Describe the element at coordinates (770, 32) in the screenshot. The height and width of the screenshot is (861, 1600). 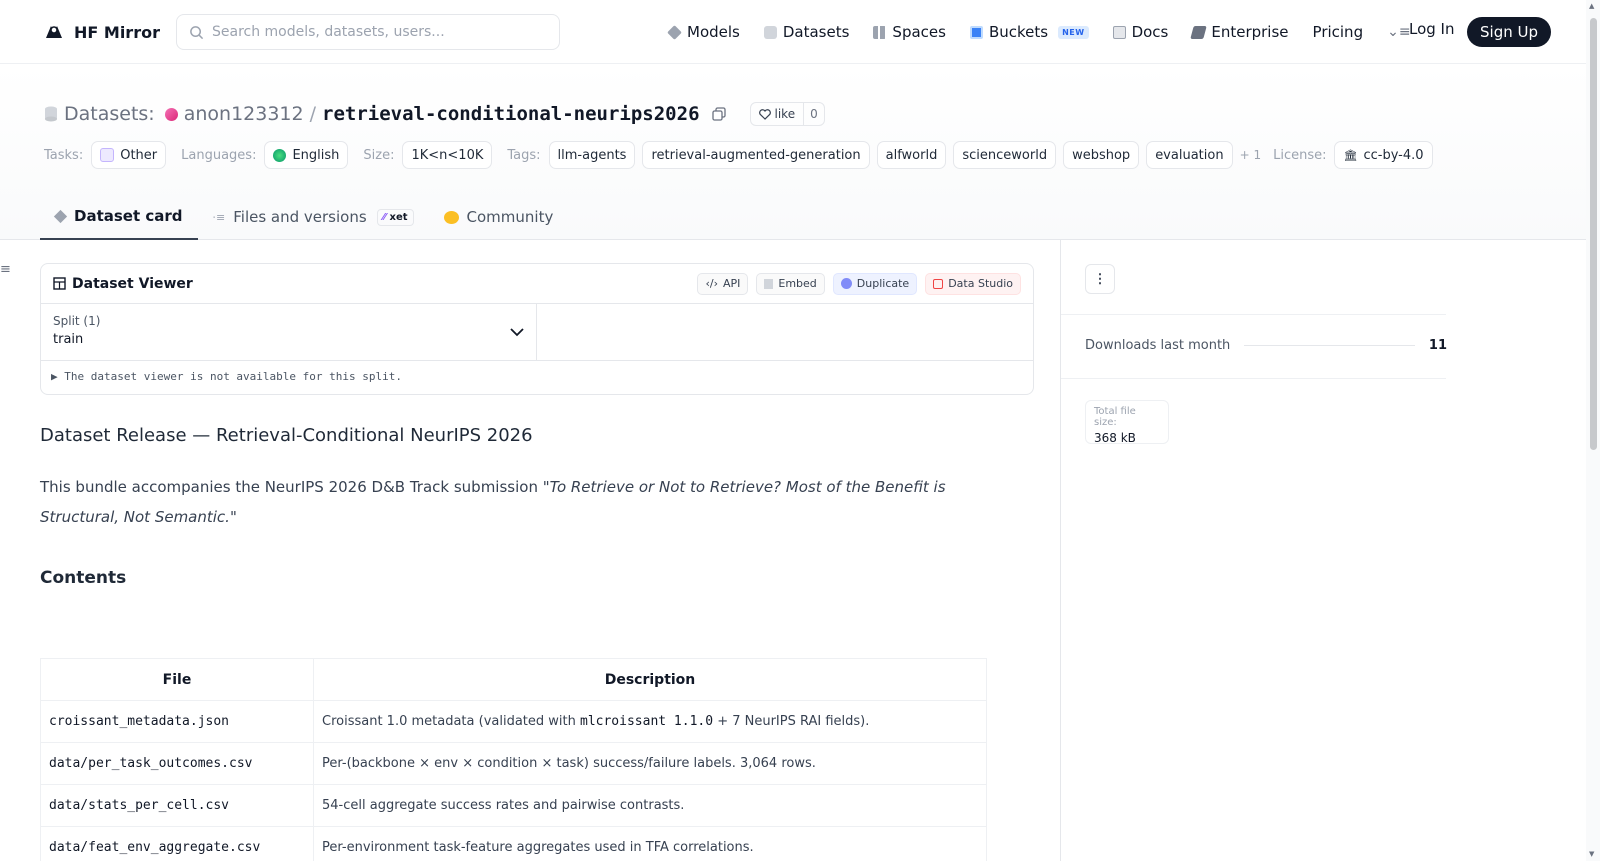
I see `datasets-icon` at that location.